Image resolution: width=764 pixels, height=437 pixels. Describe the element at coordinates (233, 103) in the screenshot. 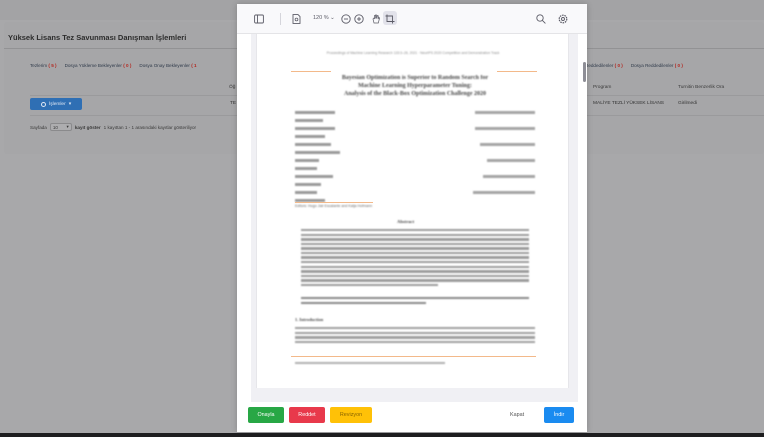

I see `table-cell-student: TE` at that location.